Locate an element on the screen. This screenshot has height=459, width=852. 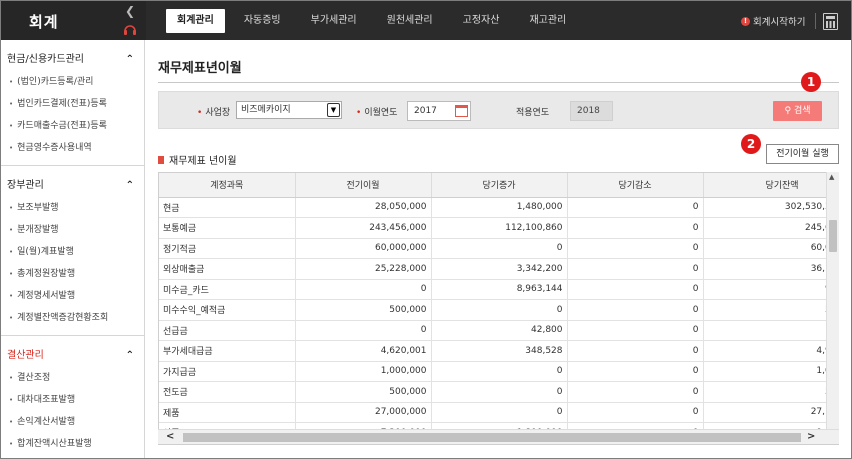
table-row: 외상매출금25,228,0003,342,200036,176,80 is located at coordinates (498, 269).